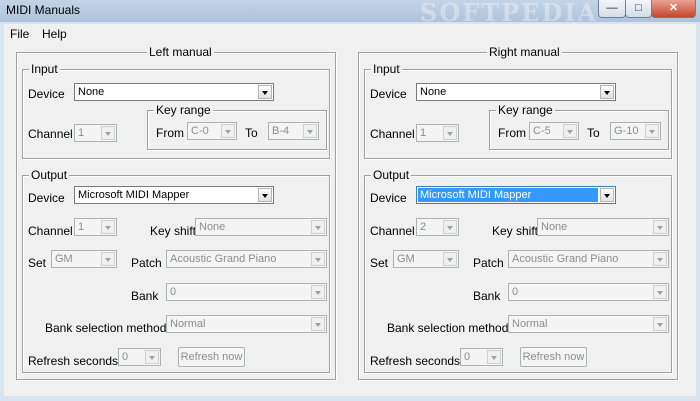 This screenshot has width=700, height=401. I want to click on right-patch-select: Acoustic Grand Piano, so click(588, 259).